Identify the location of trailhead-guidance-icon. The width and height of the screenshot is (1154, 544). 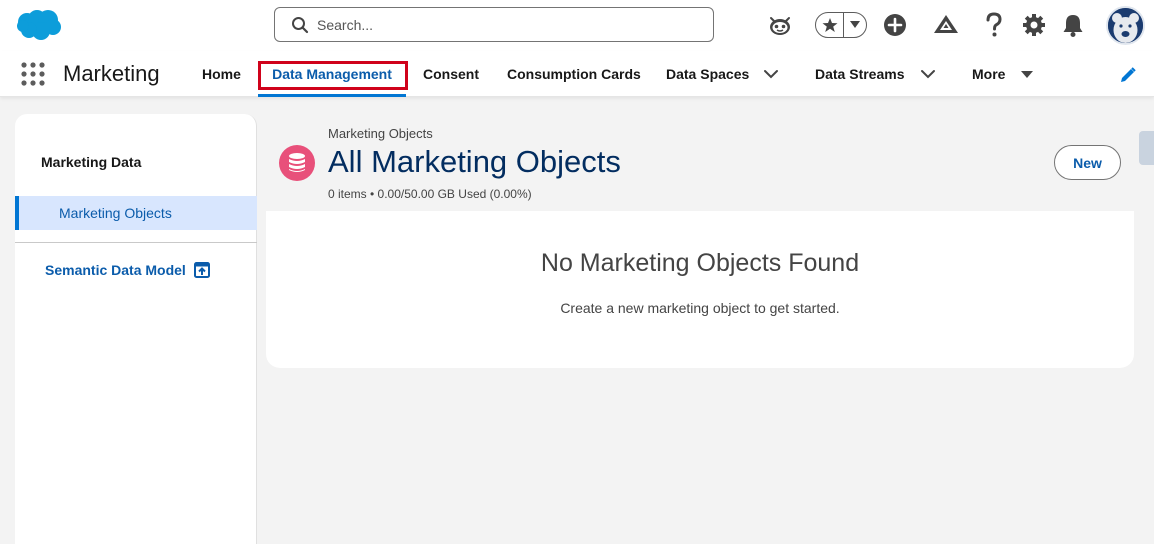
(946, 25).